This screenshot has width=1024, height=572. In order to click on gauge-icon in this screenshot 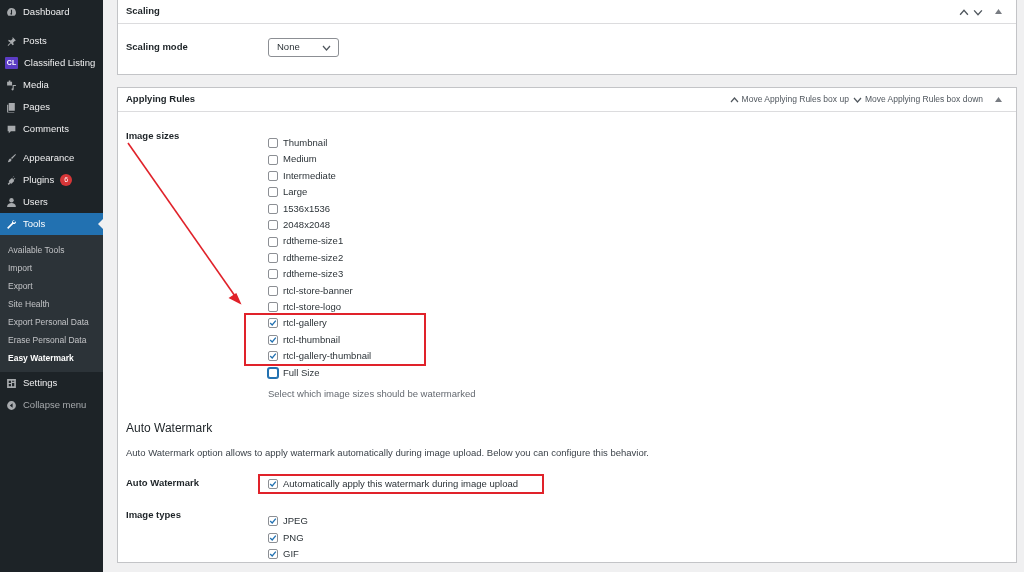, I will do `click(11, 12)`.